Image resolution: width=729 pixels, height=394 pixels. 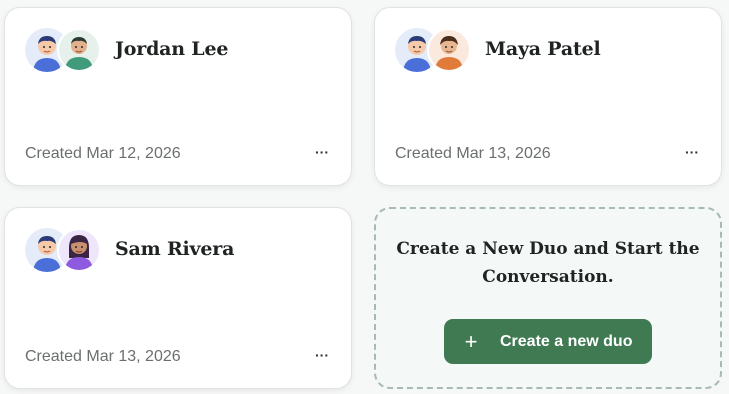 What do you see at coordinates (103, 153) in the screenshot?
I see `created-date: Created Mar 12, 2026` at bounding box center [103, 153].